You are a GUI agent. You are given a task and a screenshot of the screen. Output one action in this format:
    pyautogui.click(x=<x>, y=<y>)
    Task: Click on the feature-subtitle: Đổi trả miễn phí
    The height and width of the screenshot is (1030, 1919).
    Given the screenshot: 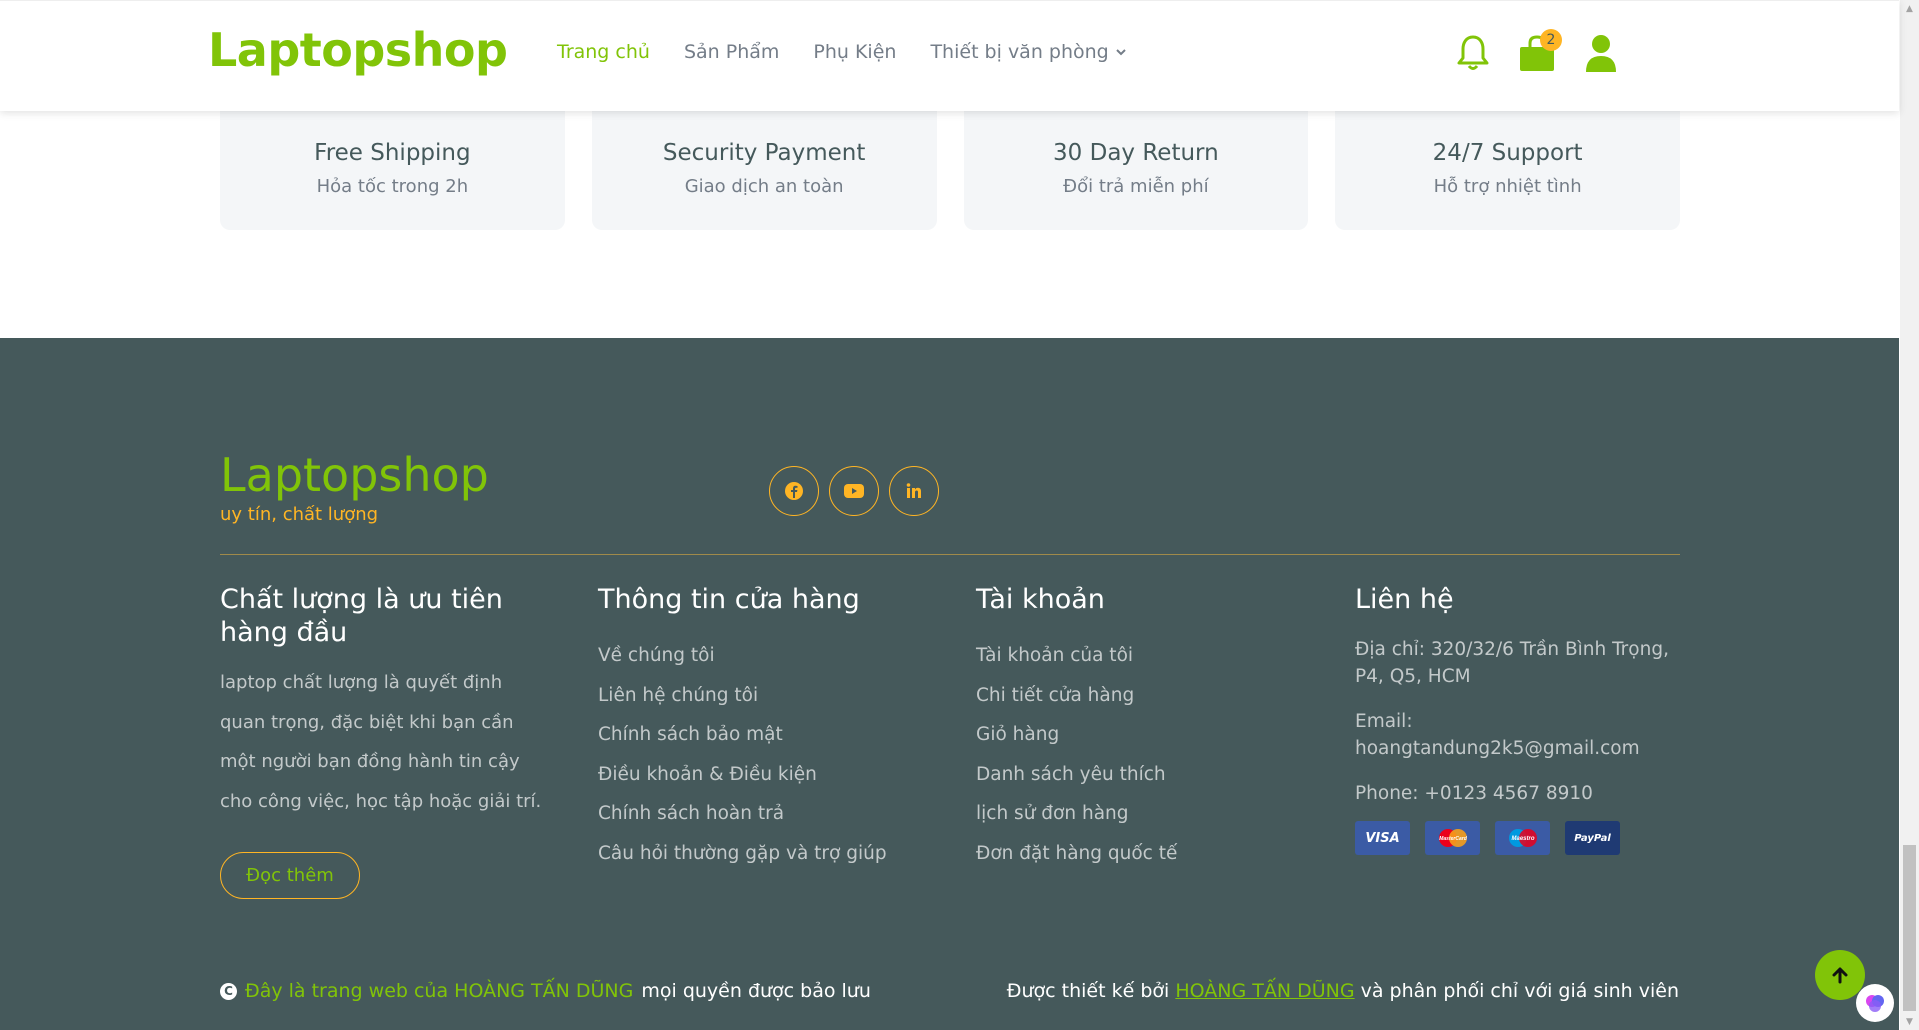 What is the action you would take?
    pyautogui.click(x=1136, y=186)
    